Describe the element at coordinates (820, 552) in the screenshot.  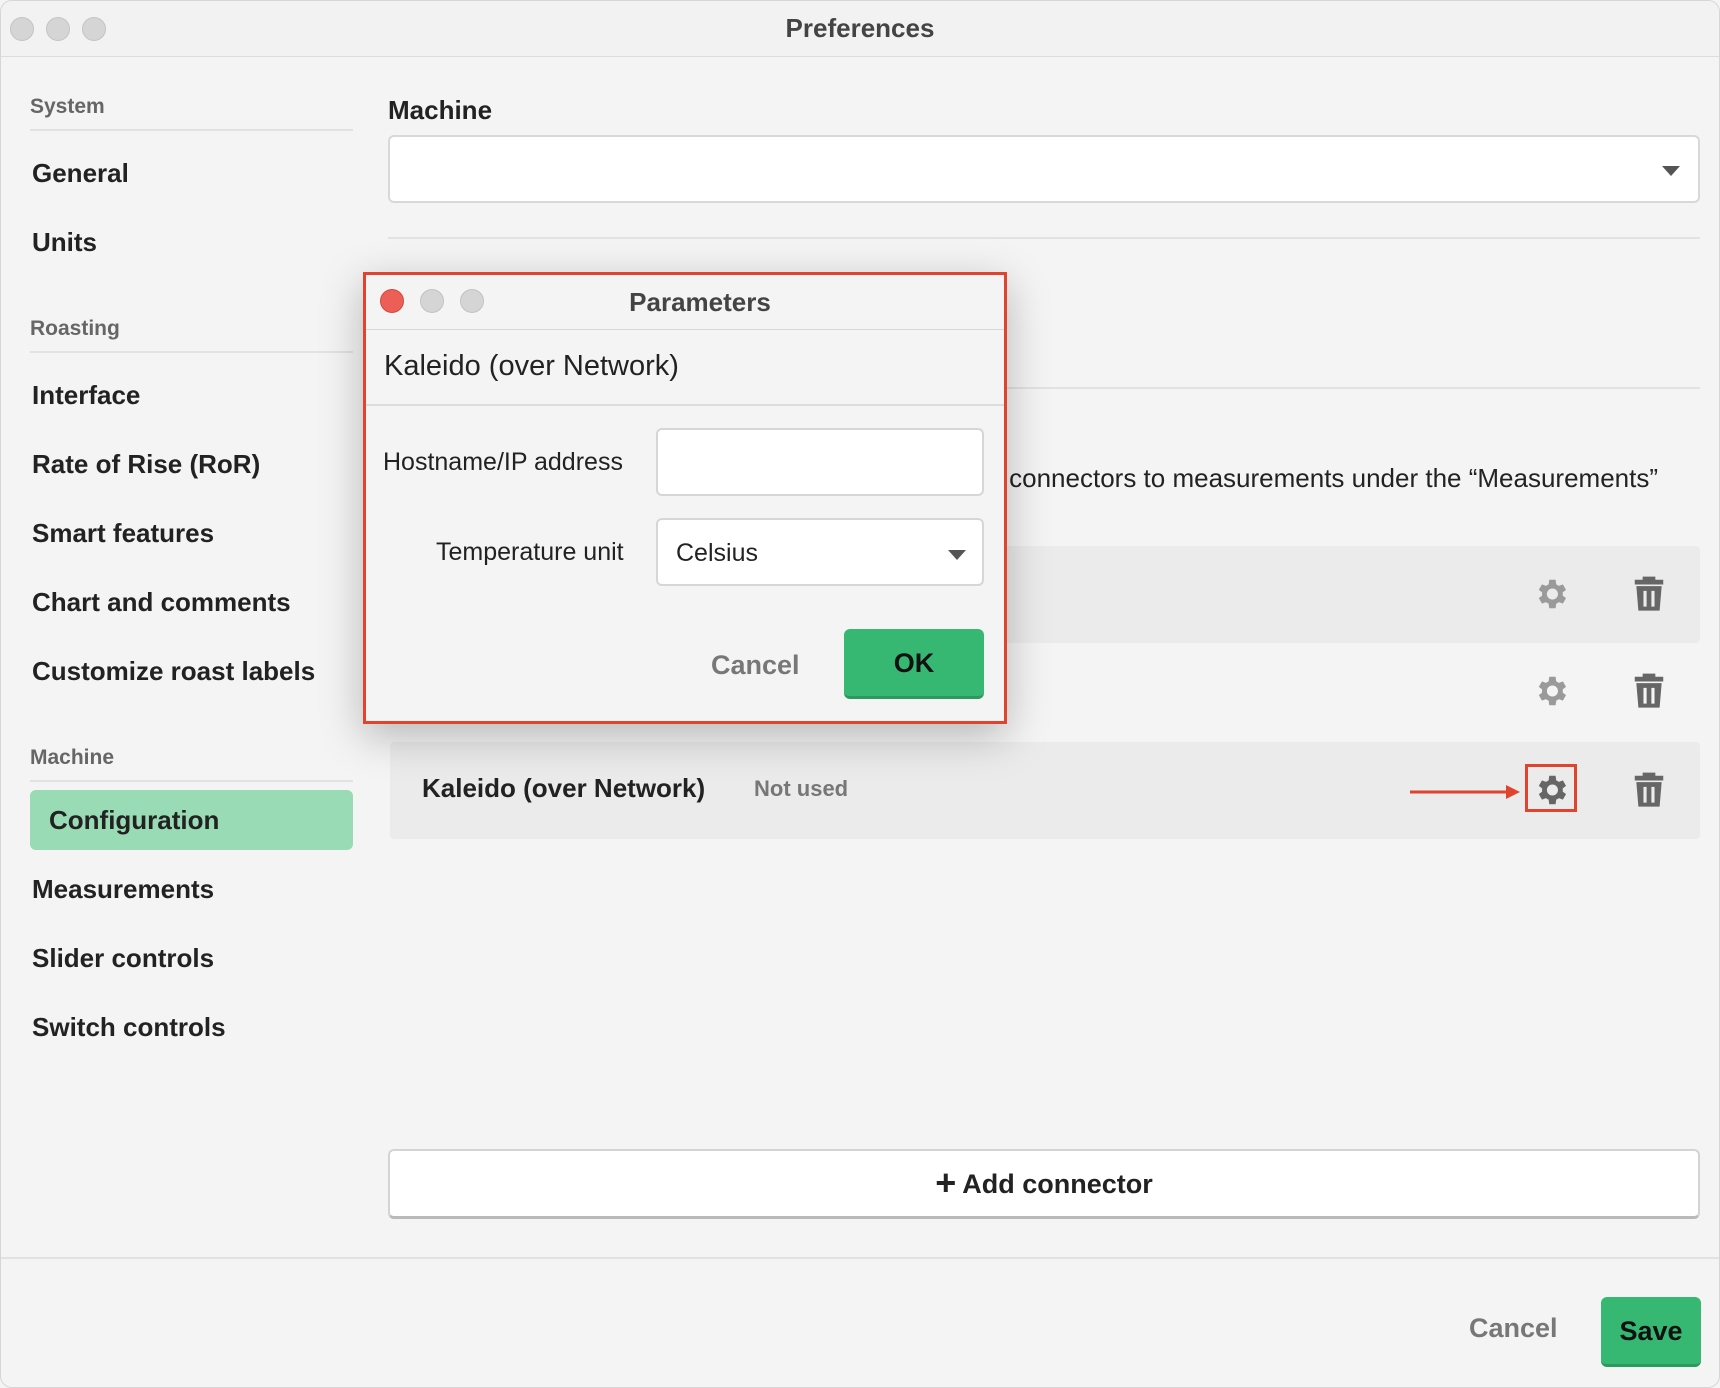
I see `temperature-unit-select: Celsius` at that location.